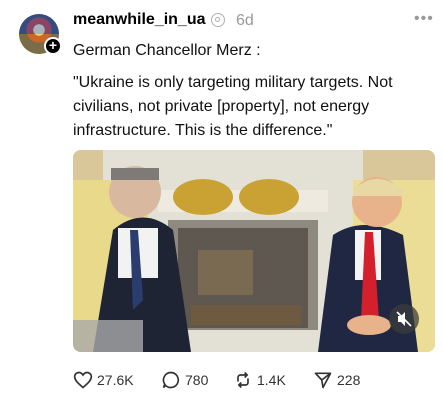  What do you see at coordinates (323, 380) in the screenshot?
I see `share-icon` at bounding box center [323, 380].